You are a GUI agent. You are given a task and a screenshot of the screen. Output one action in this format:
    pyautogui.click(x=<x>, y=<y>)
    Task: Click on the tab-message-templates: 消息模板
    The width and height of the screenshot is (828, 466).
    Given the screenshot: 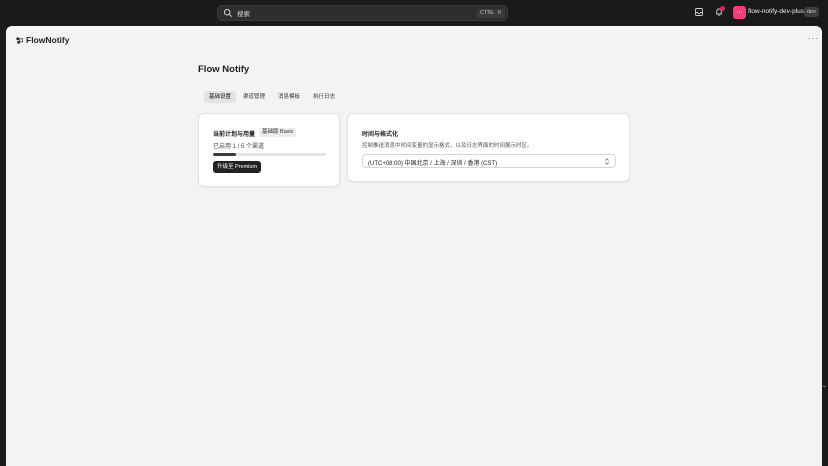 What is the action you would take?
    pyautogui.click(x=289, y=97)
    